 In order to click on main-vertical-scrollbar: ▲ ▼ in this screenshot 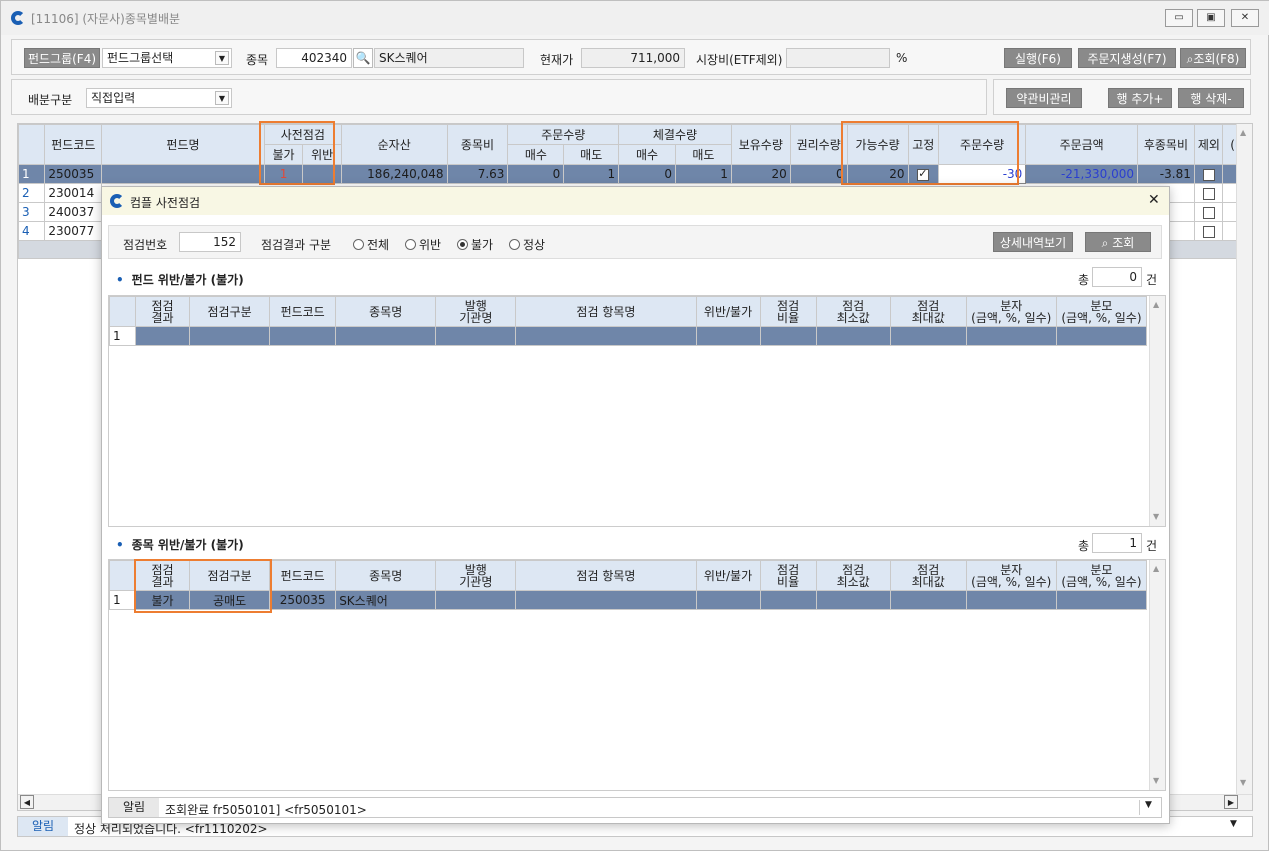, I will do `click(1244, 459)`.